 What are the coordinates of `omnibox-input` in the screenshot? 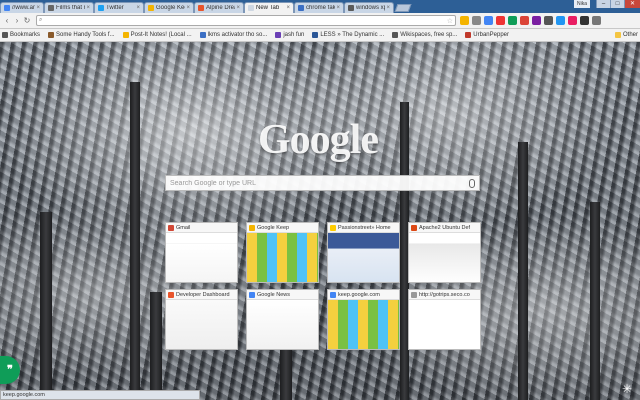 It's located at (244, 20).